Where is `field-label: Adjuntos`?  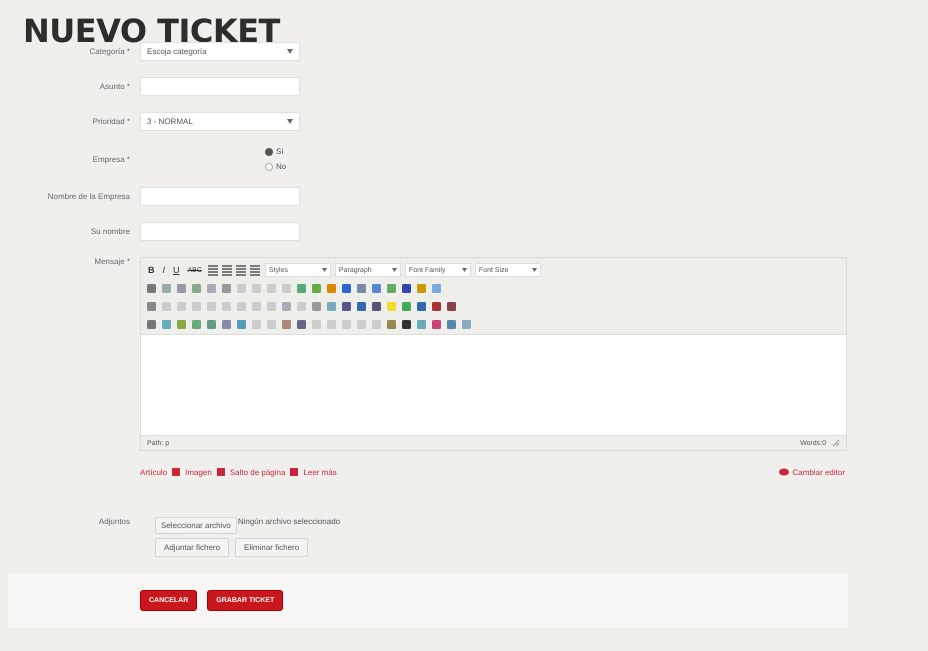
field-label: Adjuntos is located at coordinates (114, 521).